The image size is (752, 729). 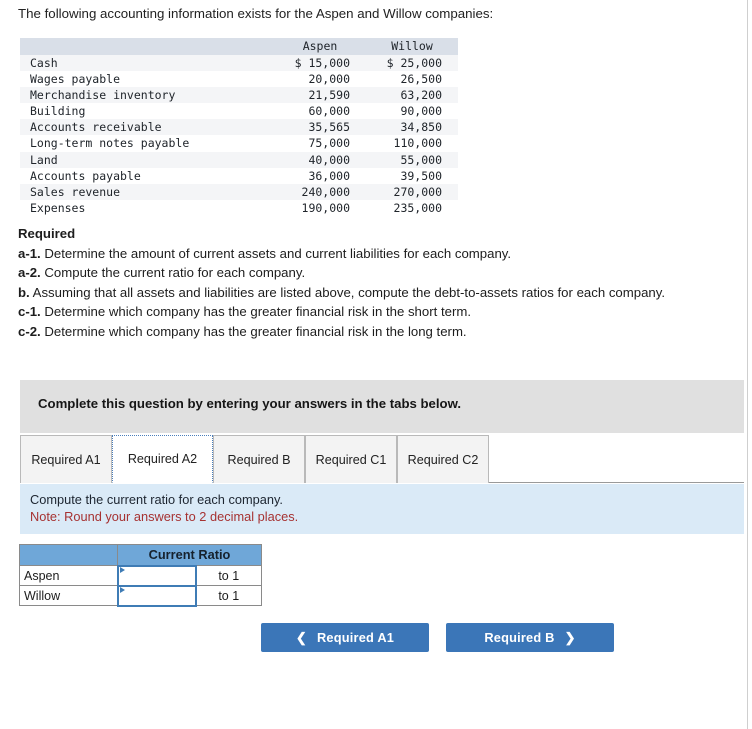 I want to click on answer-table-body: Aspen to 1 Willow to 1, so click(x=140, y=585).